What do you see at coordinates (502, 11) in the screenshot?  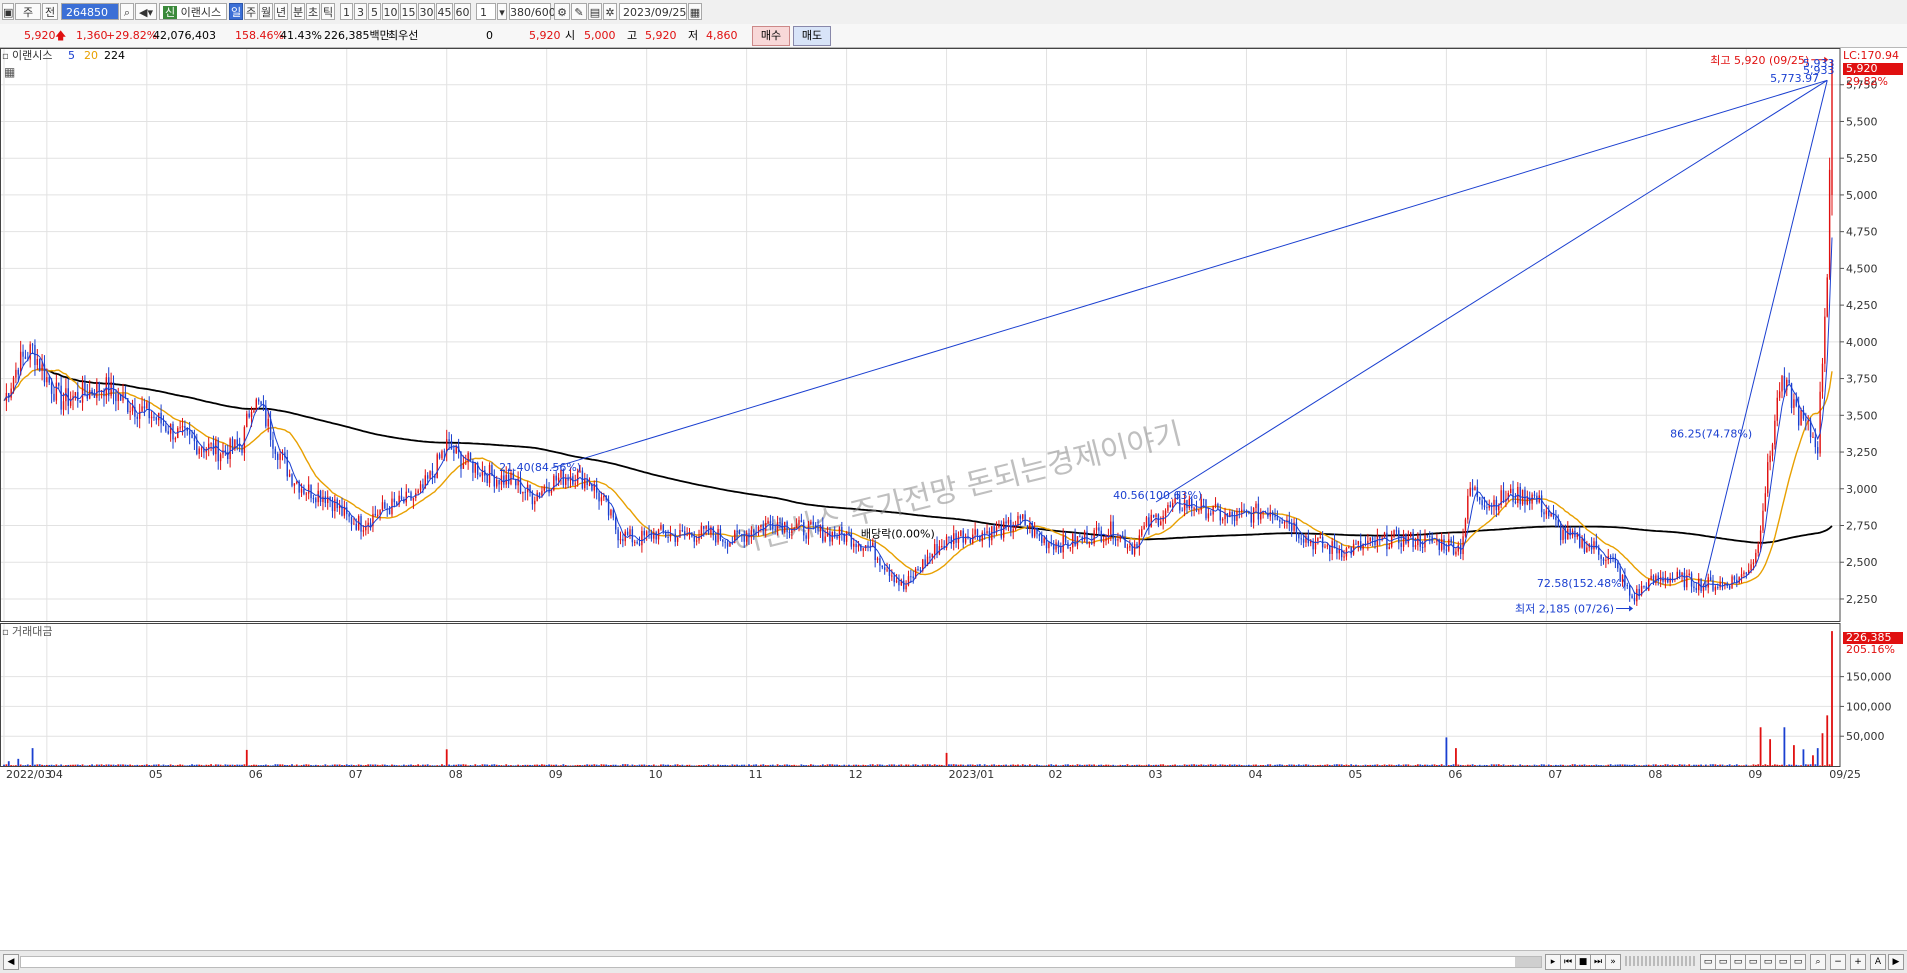 I see `chevron-down-icon: ▾` at bounding box center [502, 11].